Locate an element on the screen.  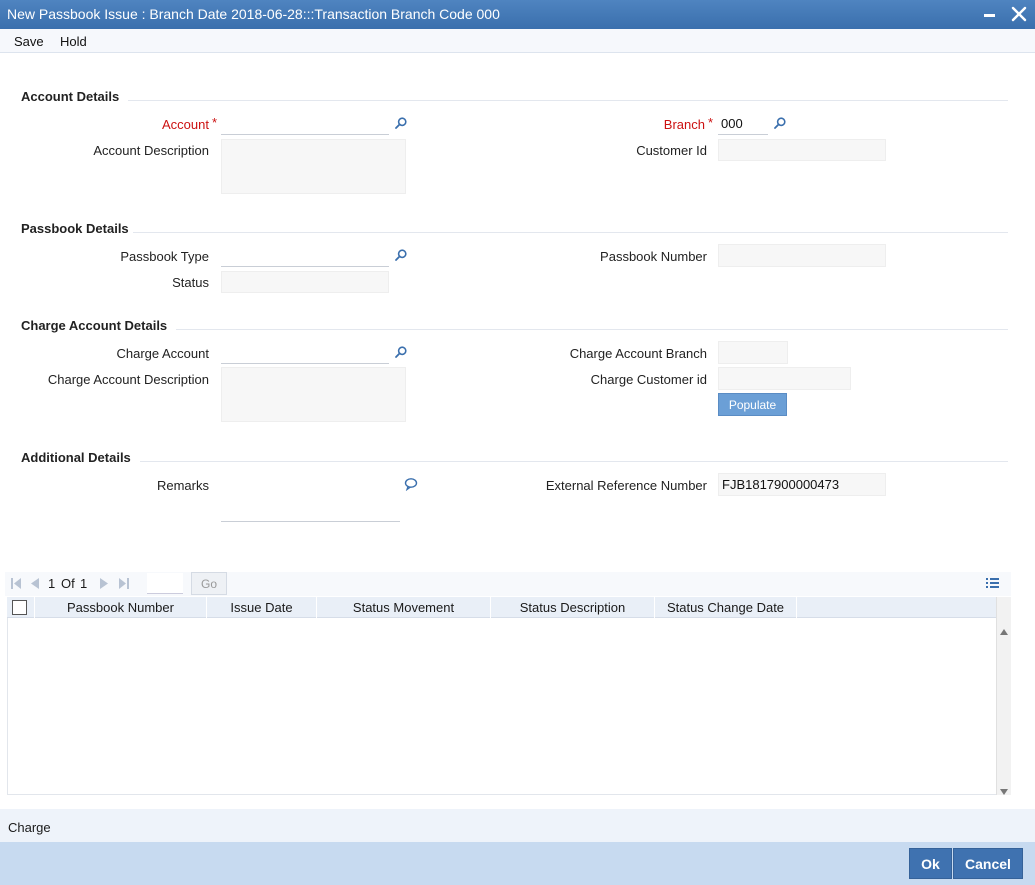
branch-input is located at coordinates (743, 124).